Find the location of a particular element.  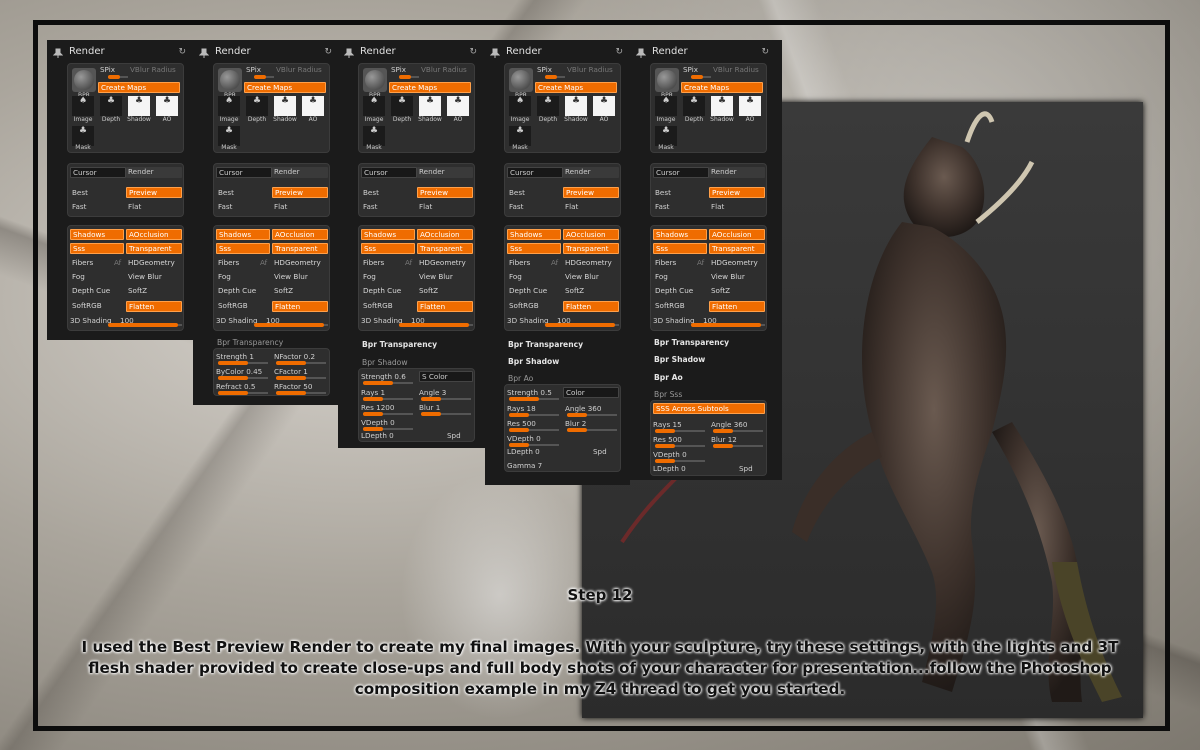

image-map-thumb: ♠ is located at coordinates (229, 106).